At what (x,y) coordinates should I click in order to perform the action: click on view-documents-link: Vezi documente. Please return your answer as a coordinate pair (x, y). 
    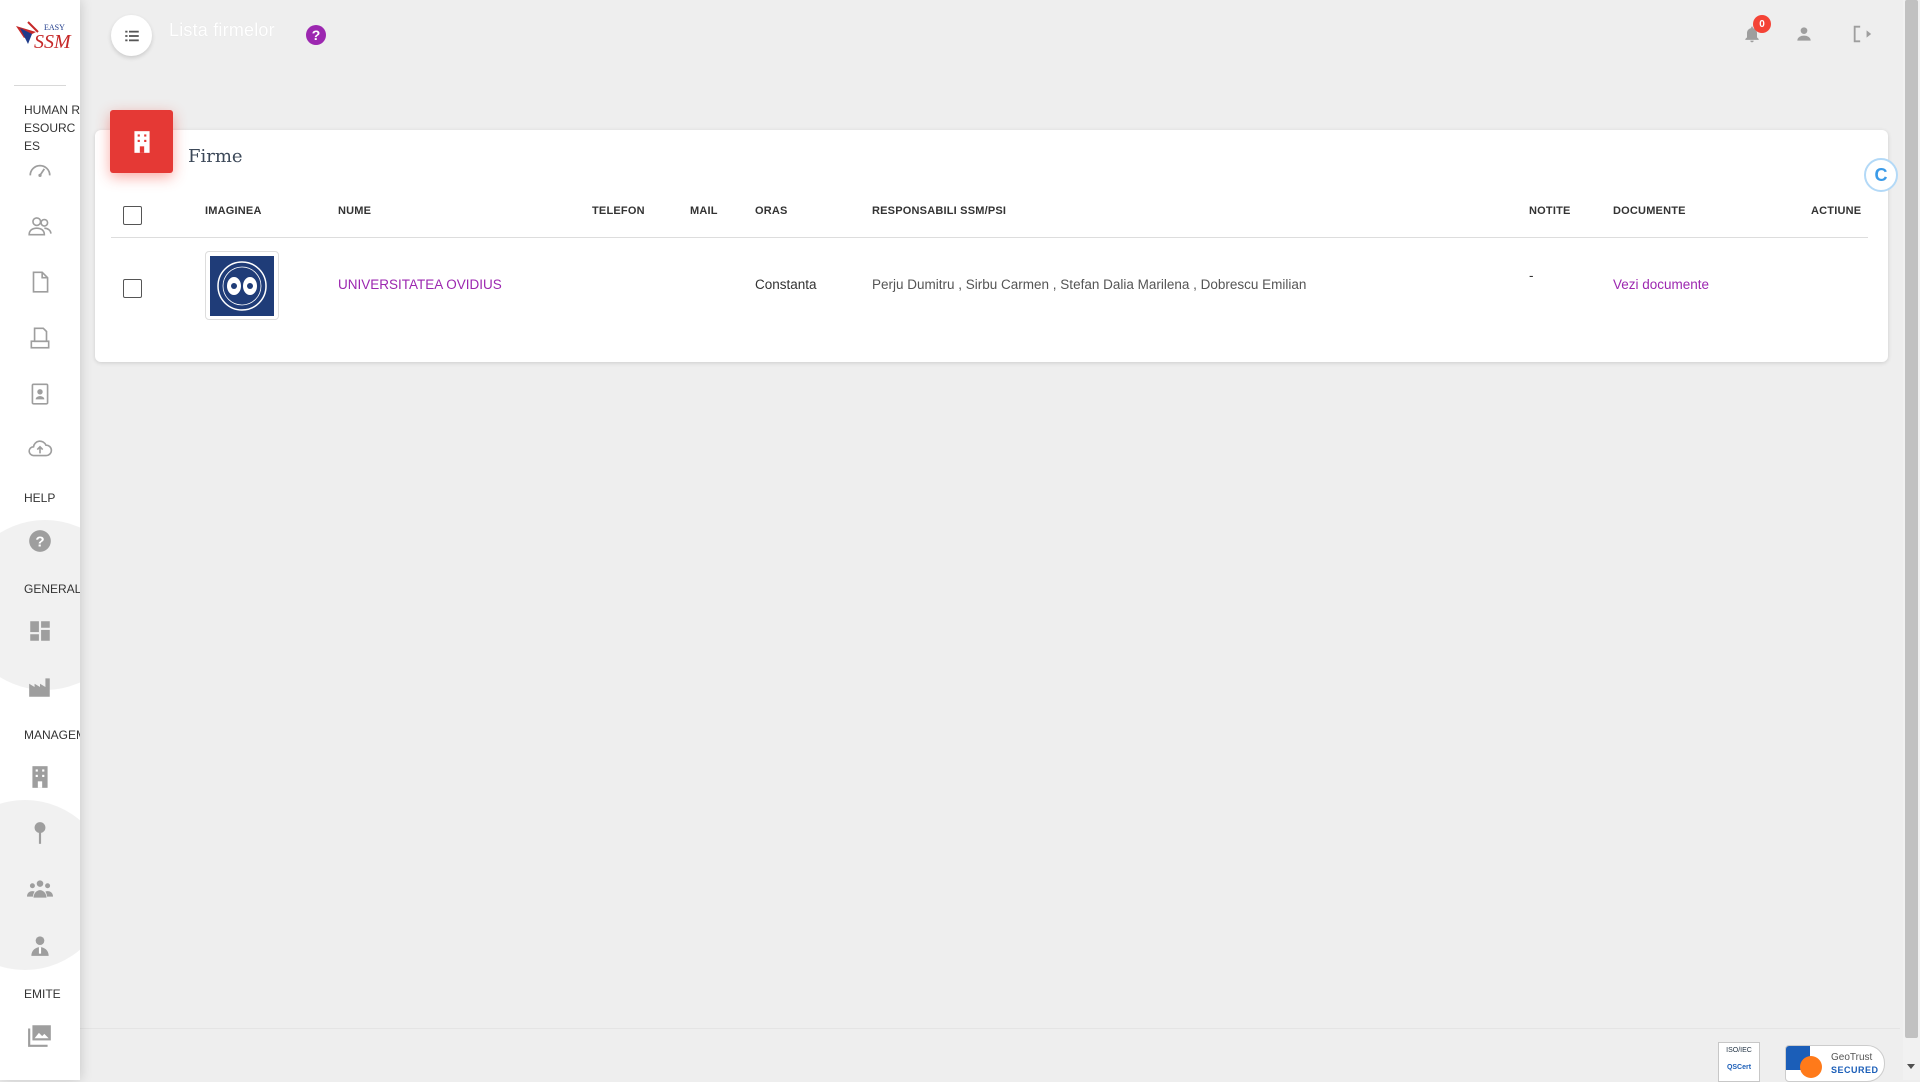
    Looking at the image, I should click on (1661, 284).